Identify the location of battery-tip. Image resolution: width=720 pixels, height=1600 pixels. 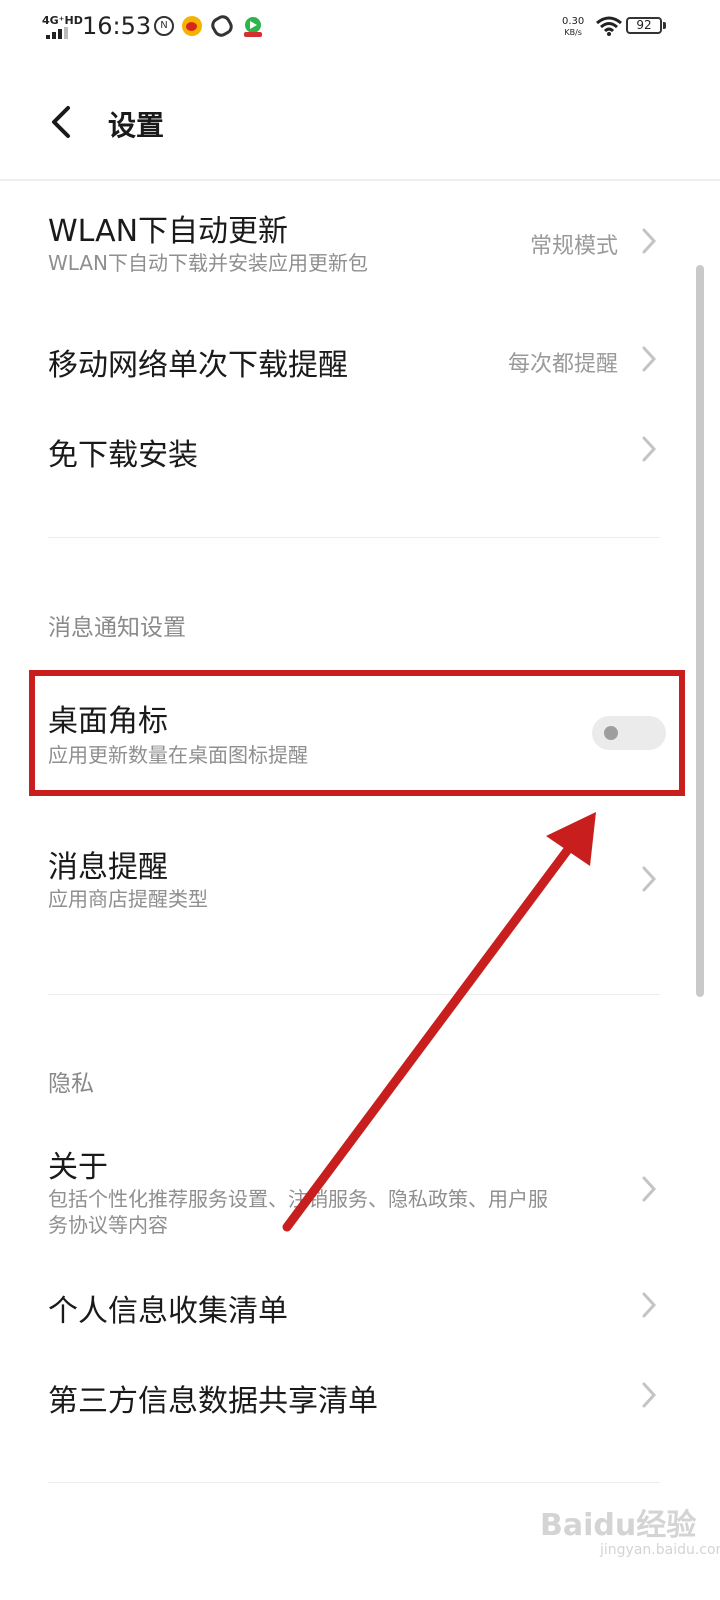
(664, 25).